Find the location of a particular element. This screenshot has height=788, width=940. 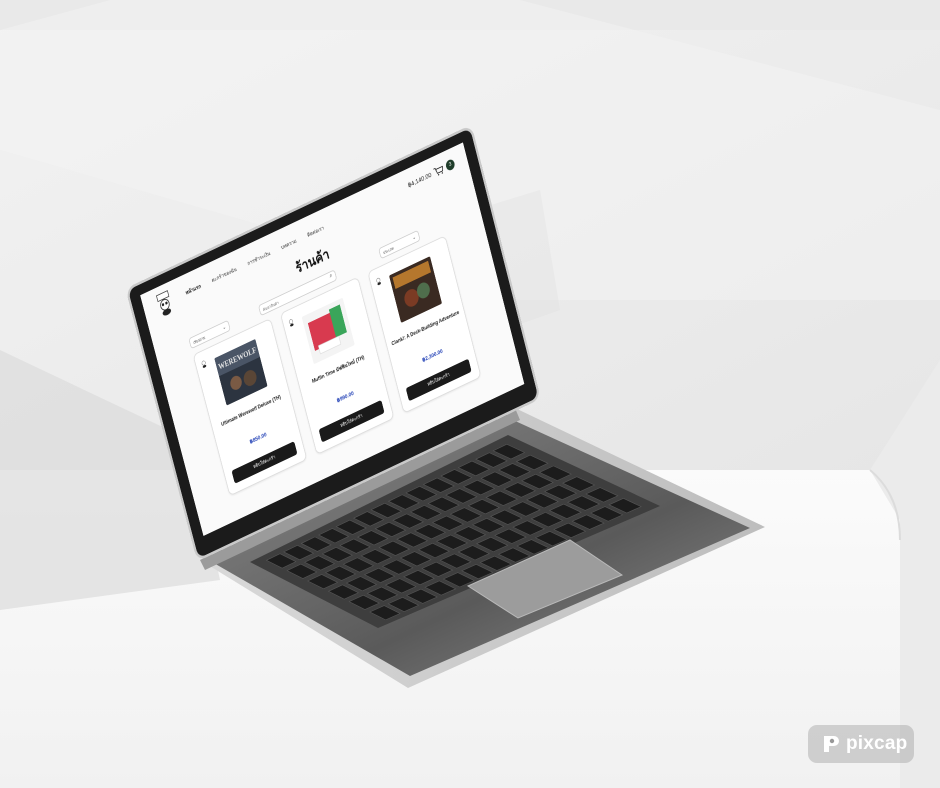

category-select-value: ประเภท is located at coordinates (388, 250).